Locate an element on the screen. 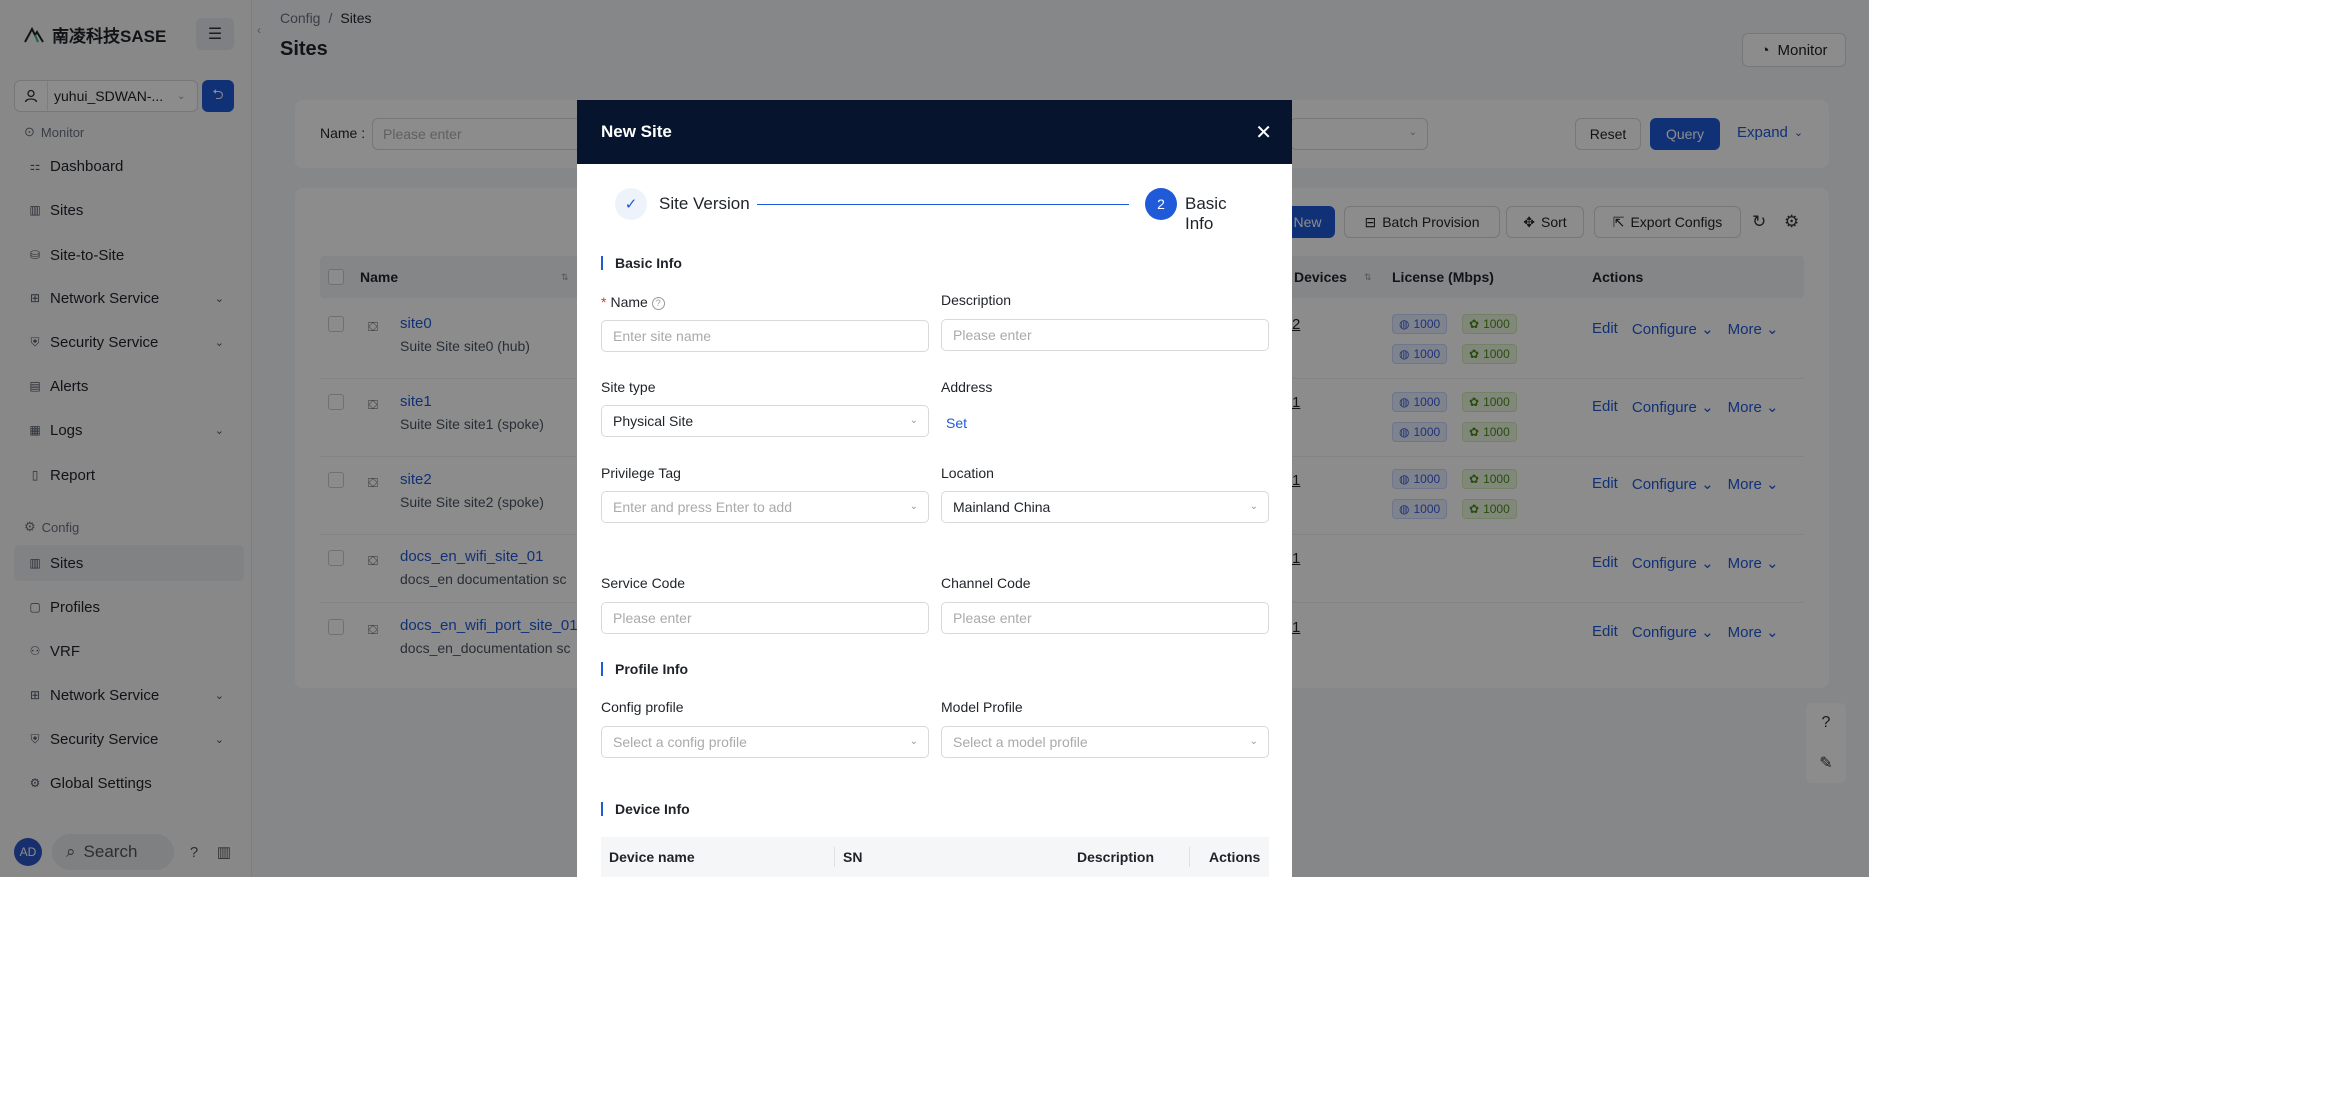 The width and height of the screenshot is (2338, 1096). device-table-header: Device name SN Description Actions is located at coordinates (935, 857).